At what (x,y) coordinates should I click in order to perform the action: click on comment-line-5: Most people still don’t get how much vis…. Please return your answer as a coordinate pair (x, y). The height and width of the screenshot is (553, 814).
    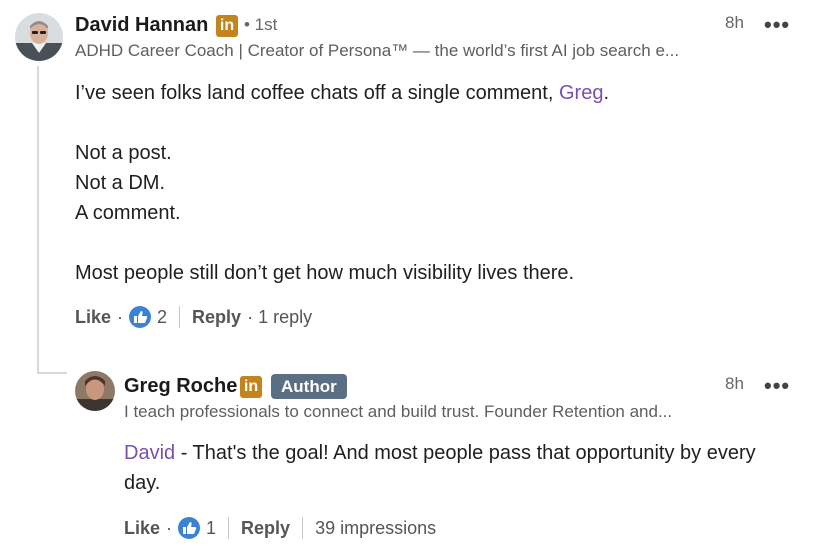
    Looking at the image, I should click on (325, 273).